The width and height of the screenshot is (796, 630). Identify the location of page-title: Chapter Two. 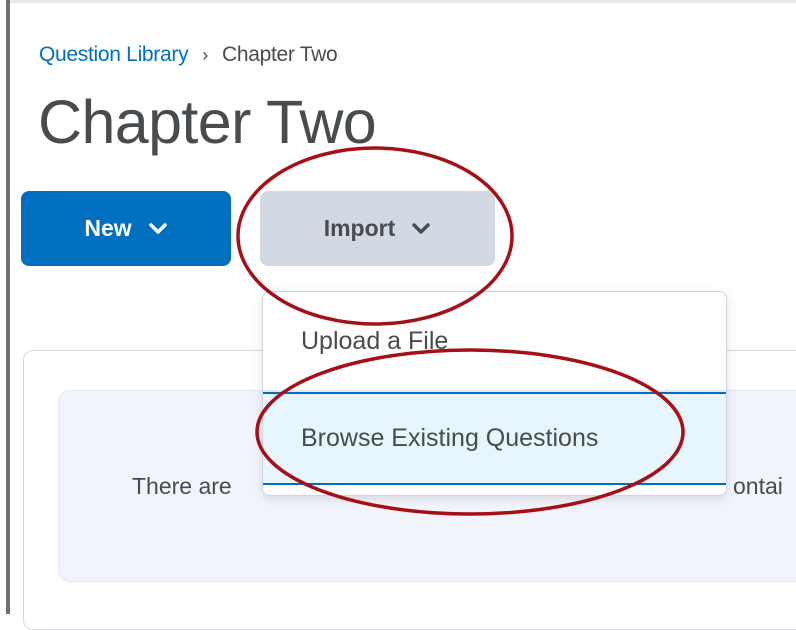
(207, 122).